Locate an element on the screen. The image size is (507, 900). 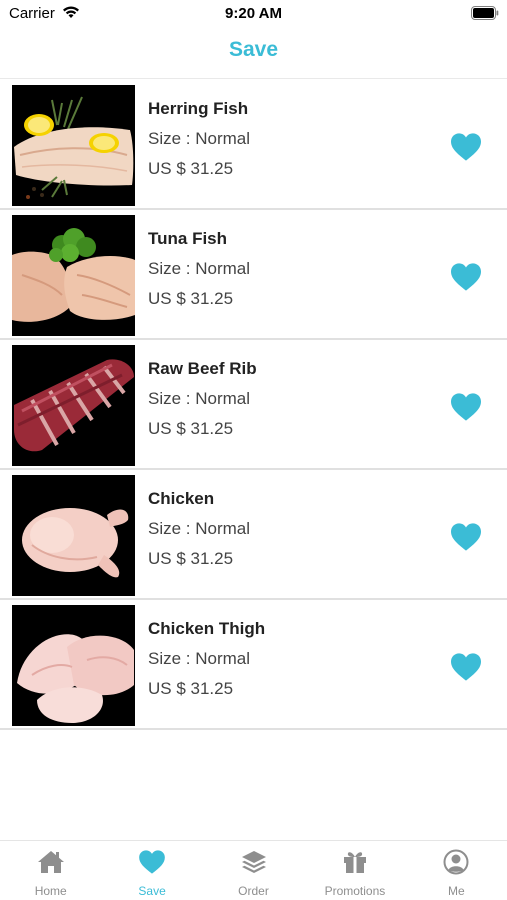
product-name: Chicken is located at coordinates (181, 498).